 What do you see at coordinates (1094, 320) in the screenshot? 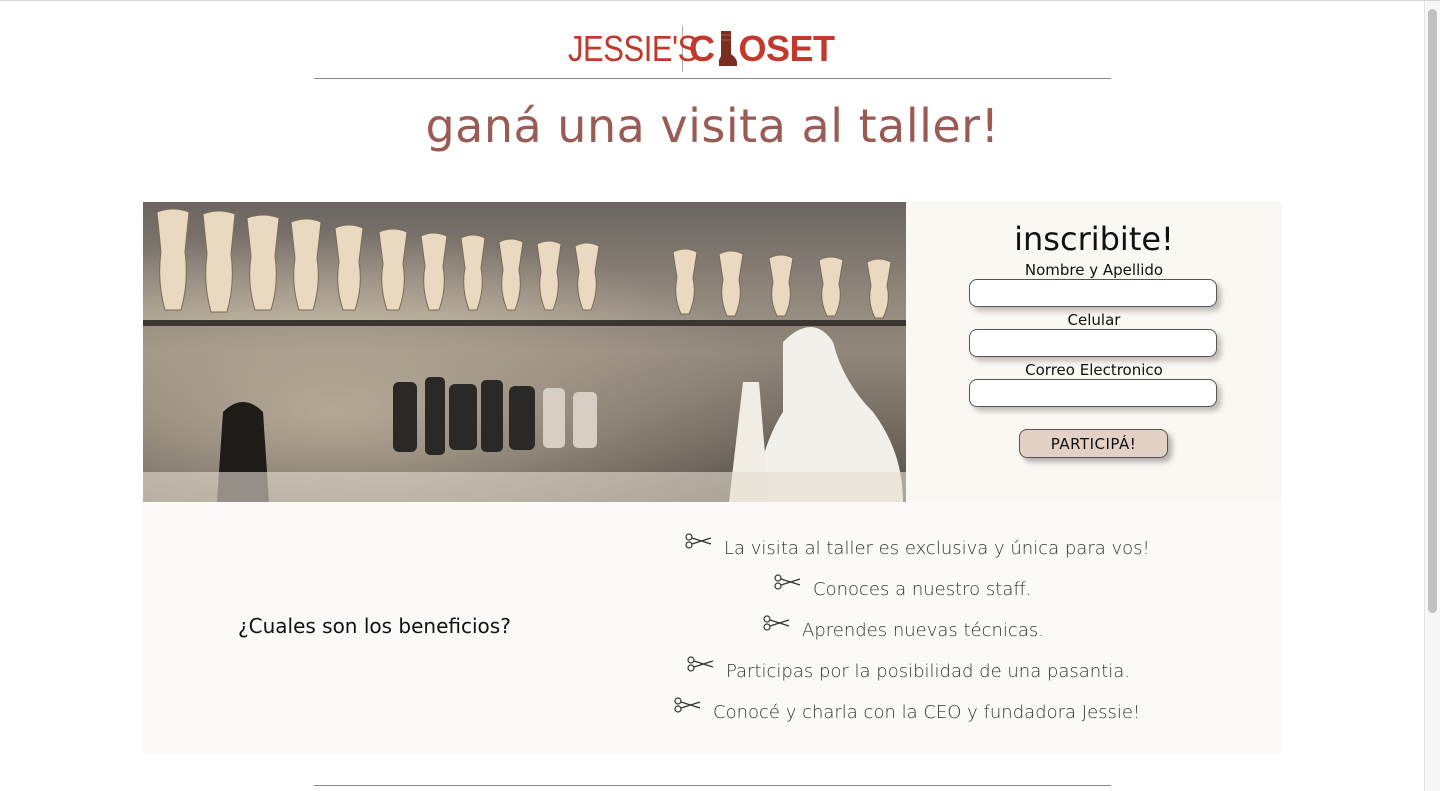
I see `phone-label: Celular` at bounding box center [1094, 320].